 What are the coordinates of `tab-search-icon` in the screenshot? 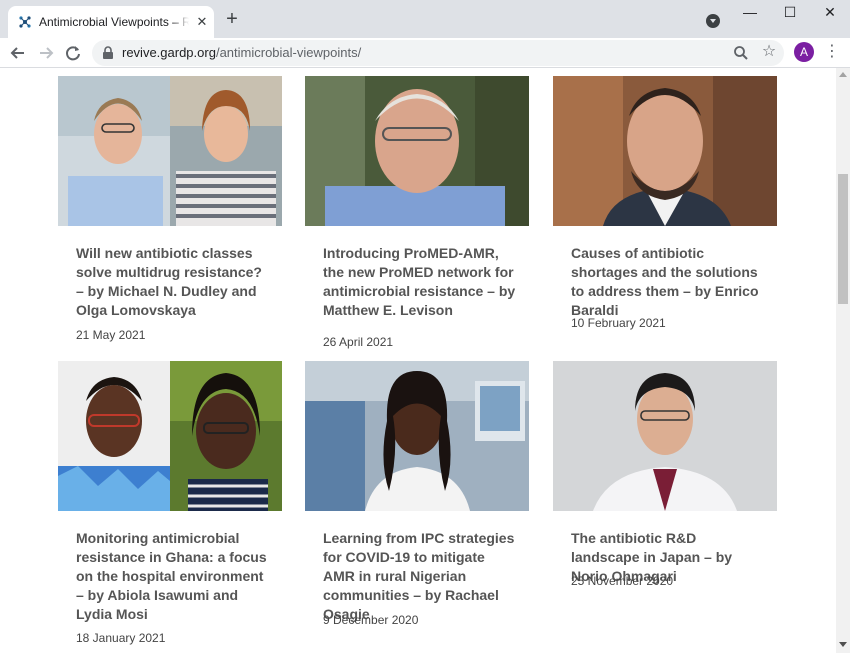 It's located at (713, 21).